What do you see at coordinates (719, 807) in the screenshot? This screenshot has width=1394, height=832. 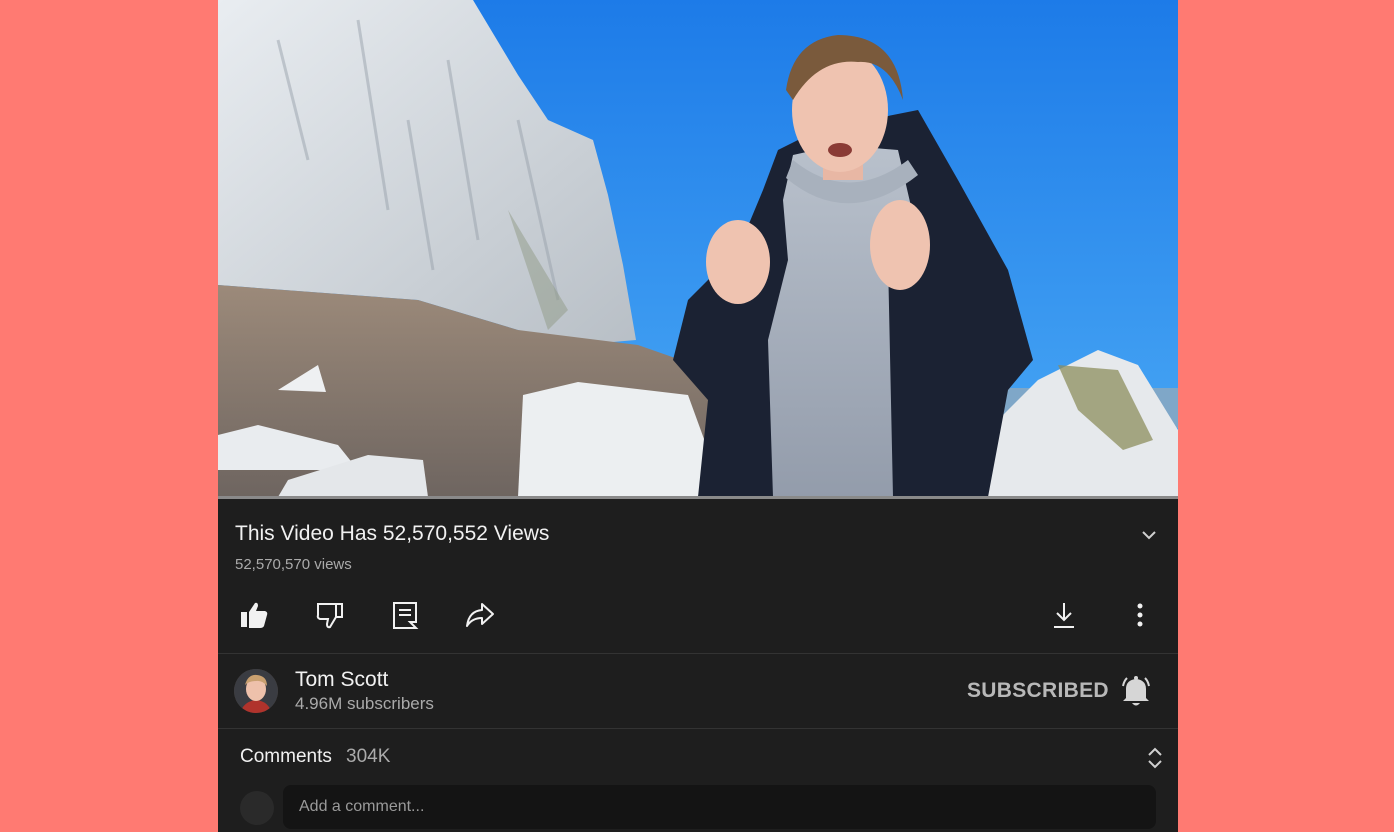 I see `add-comment-input` at bounding box center [719, 807].